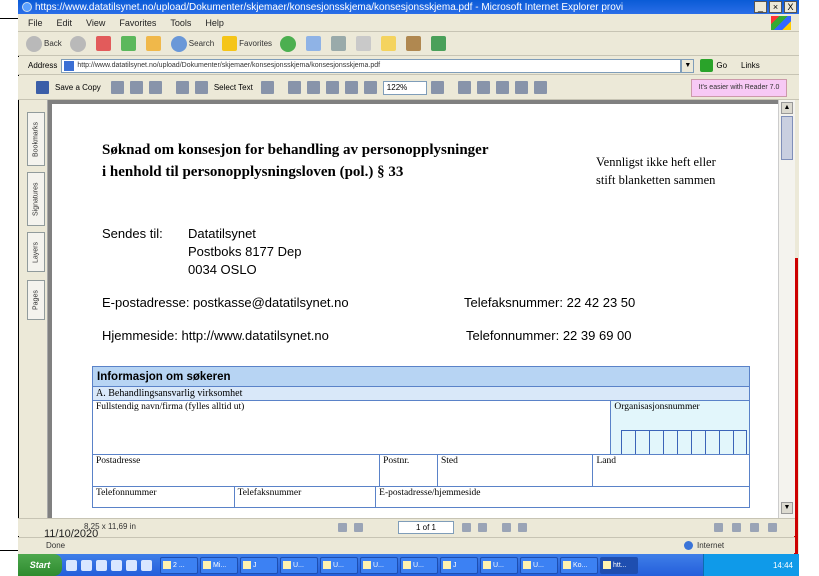 The height and width of the screenshot is (576, 819). Describe the element at coordinates (44, 43) in the screenshot. I see `back-button: Back` at that location.